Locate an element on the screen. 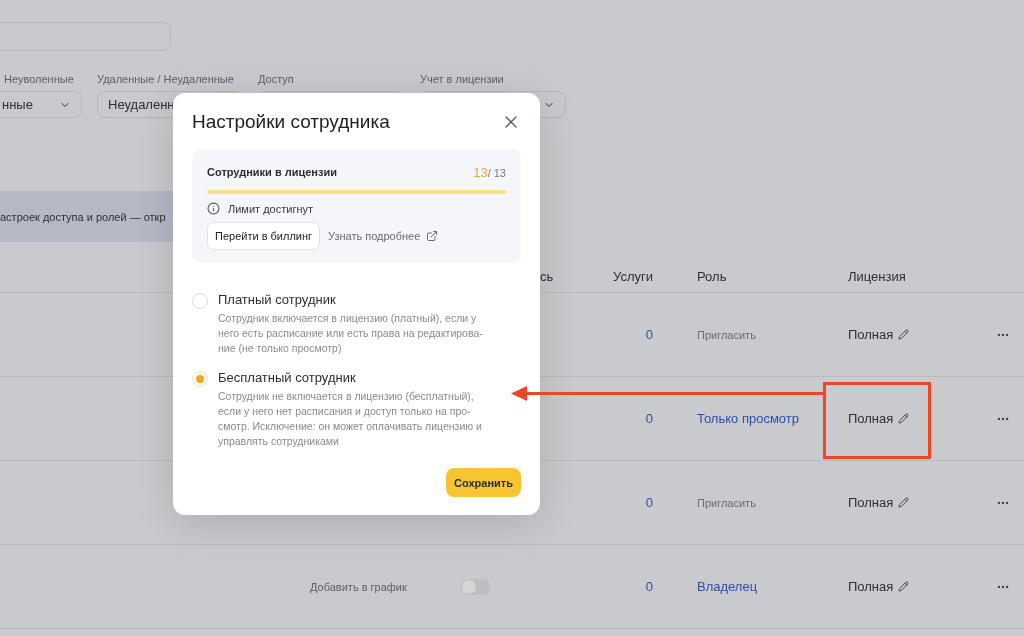 Image resolution: width=1024 pixels, height=636 pixels. license-label: Сотрудники в лицензии is located at coordinates (272, 172).